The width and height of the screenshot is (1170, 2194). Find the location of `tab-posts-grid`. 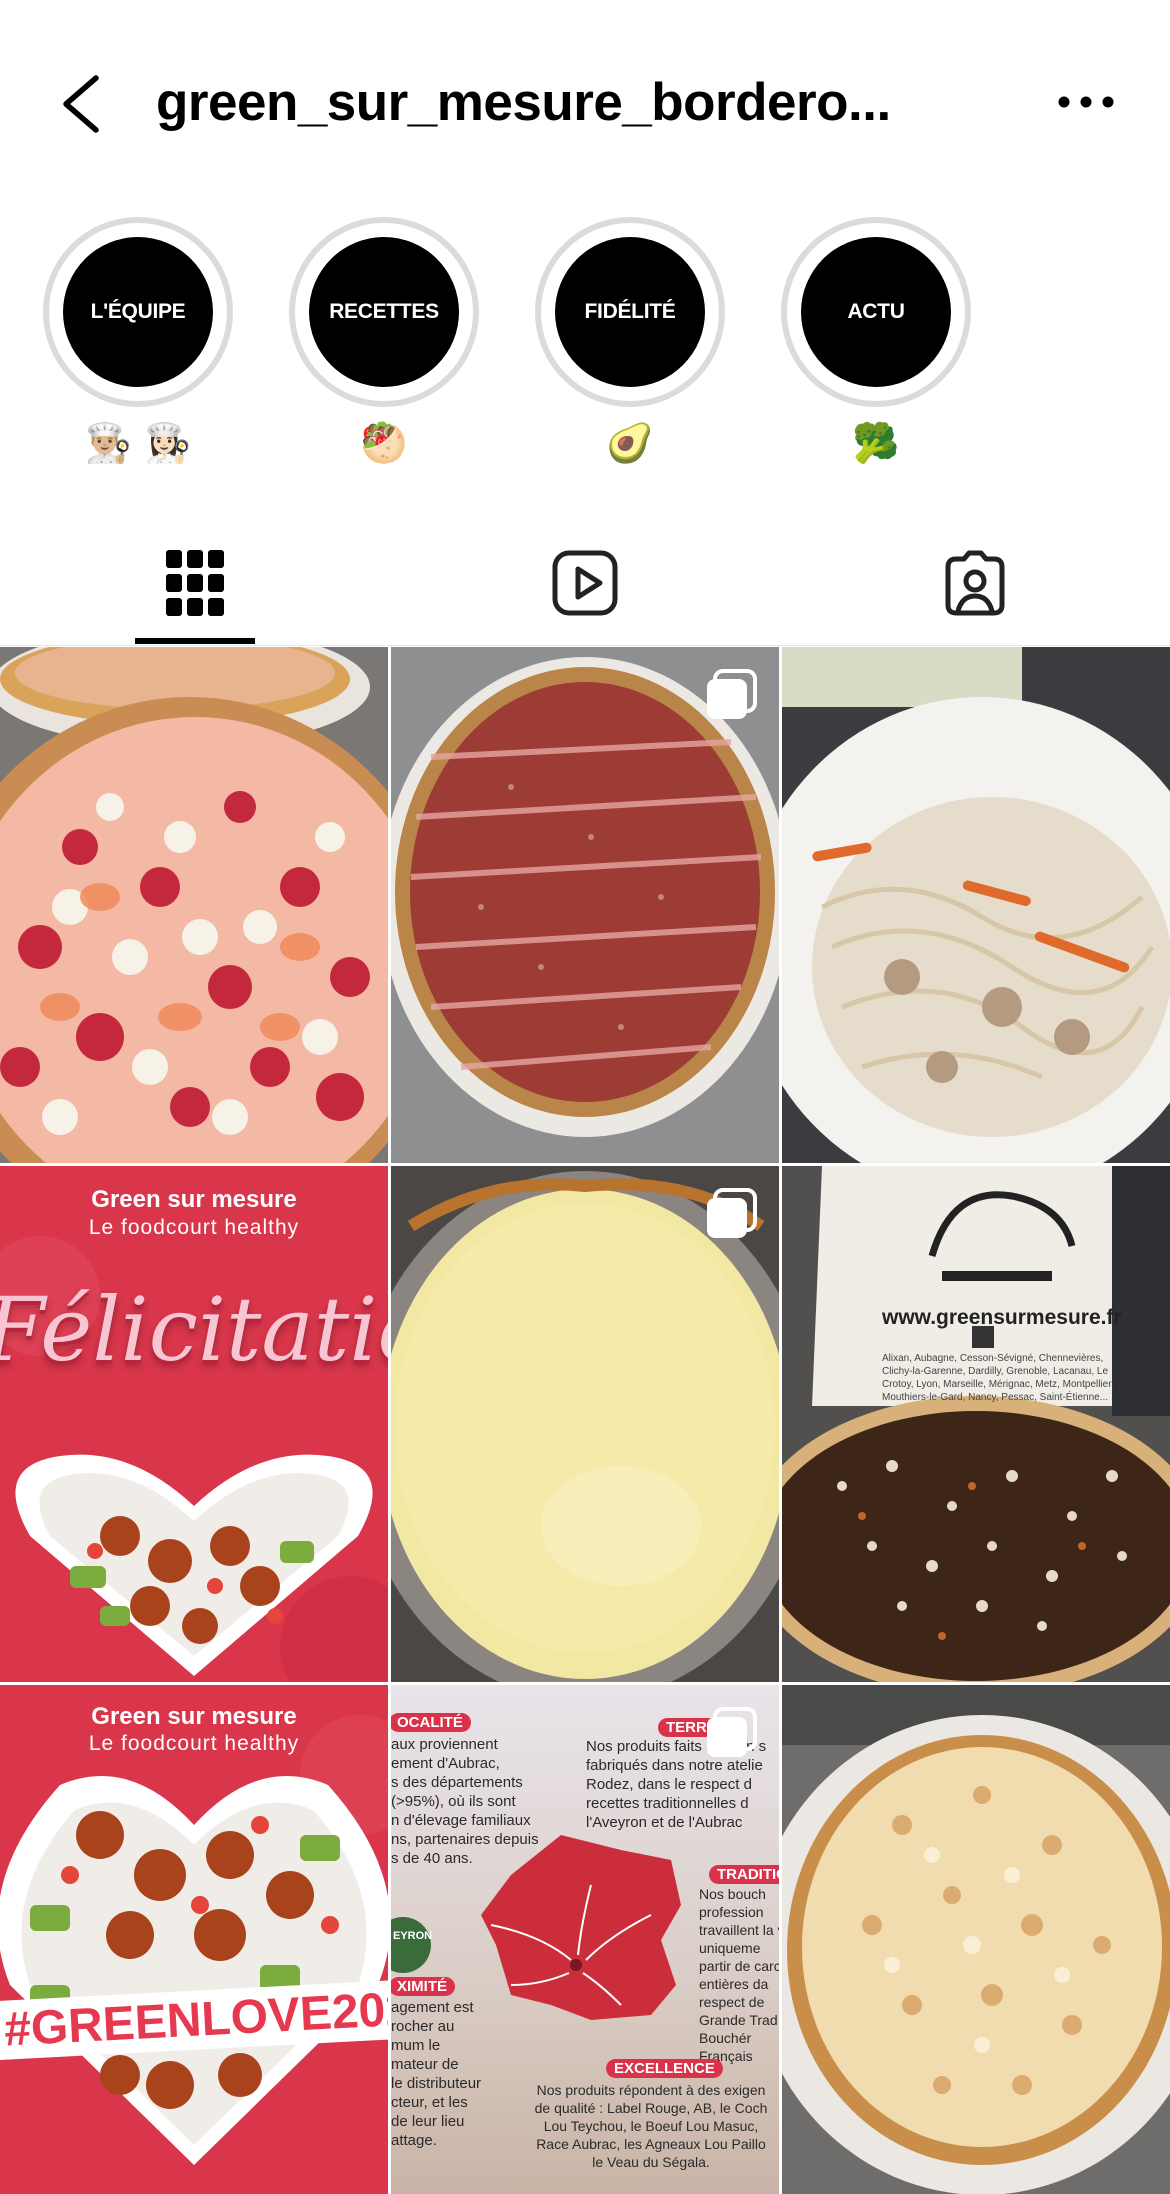

tab-posts-grid is located at coordinates (195, 583).